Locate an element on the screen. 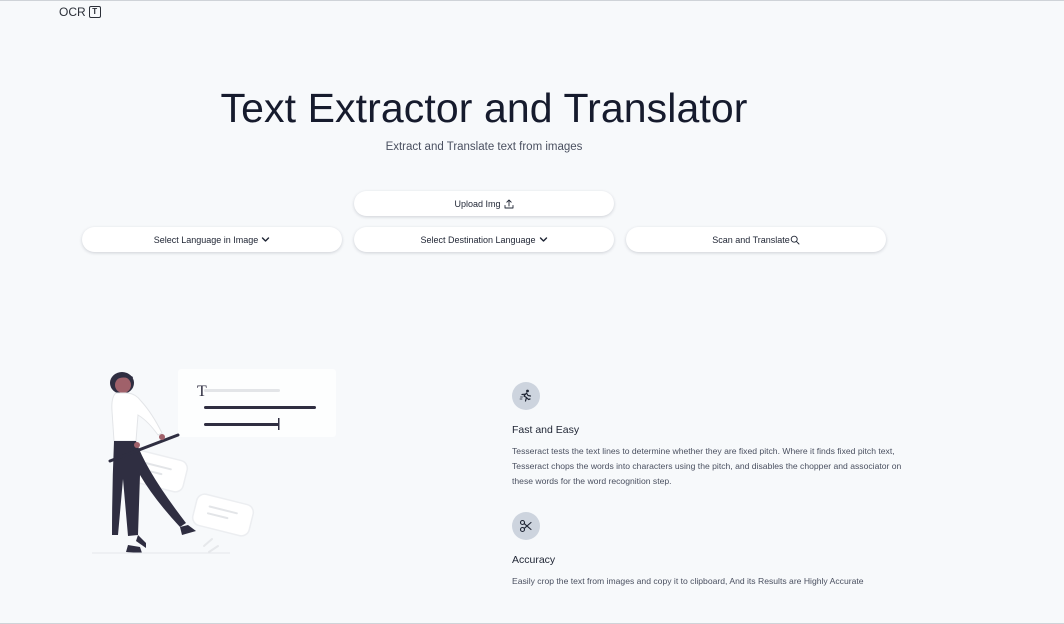 The width and height of the screenshot is (1064, 624). search-icon is located at coordinates (795, 240).